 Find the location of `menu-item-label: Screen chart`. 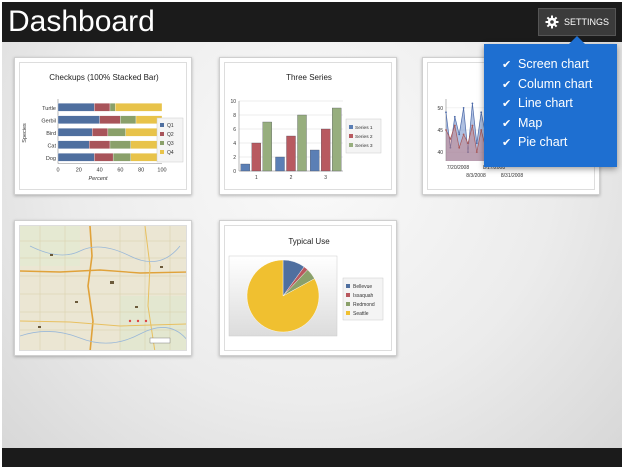

menu-item-label: Screen chart is located at coordinates (553, 64).